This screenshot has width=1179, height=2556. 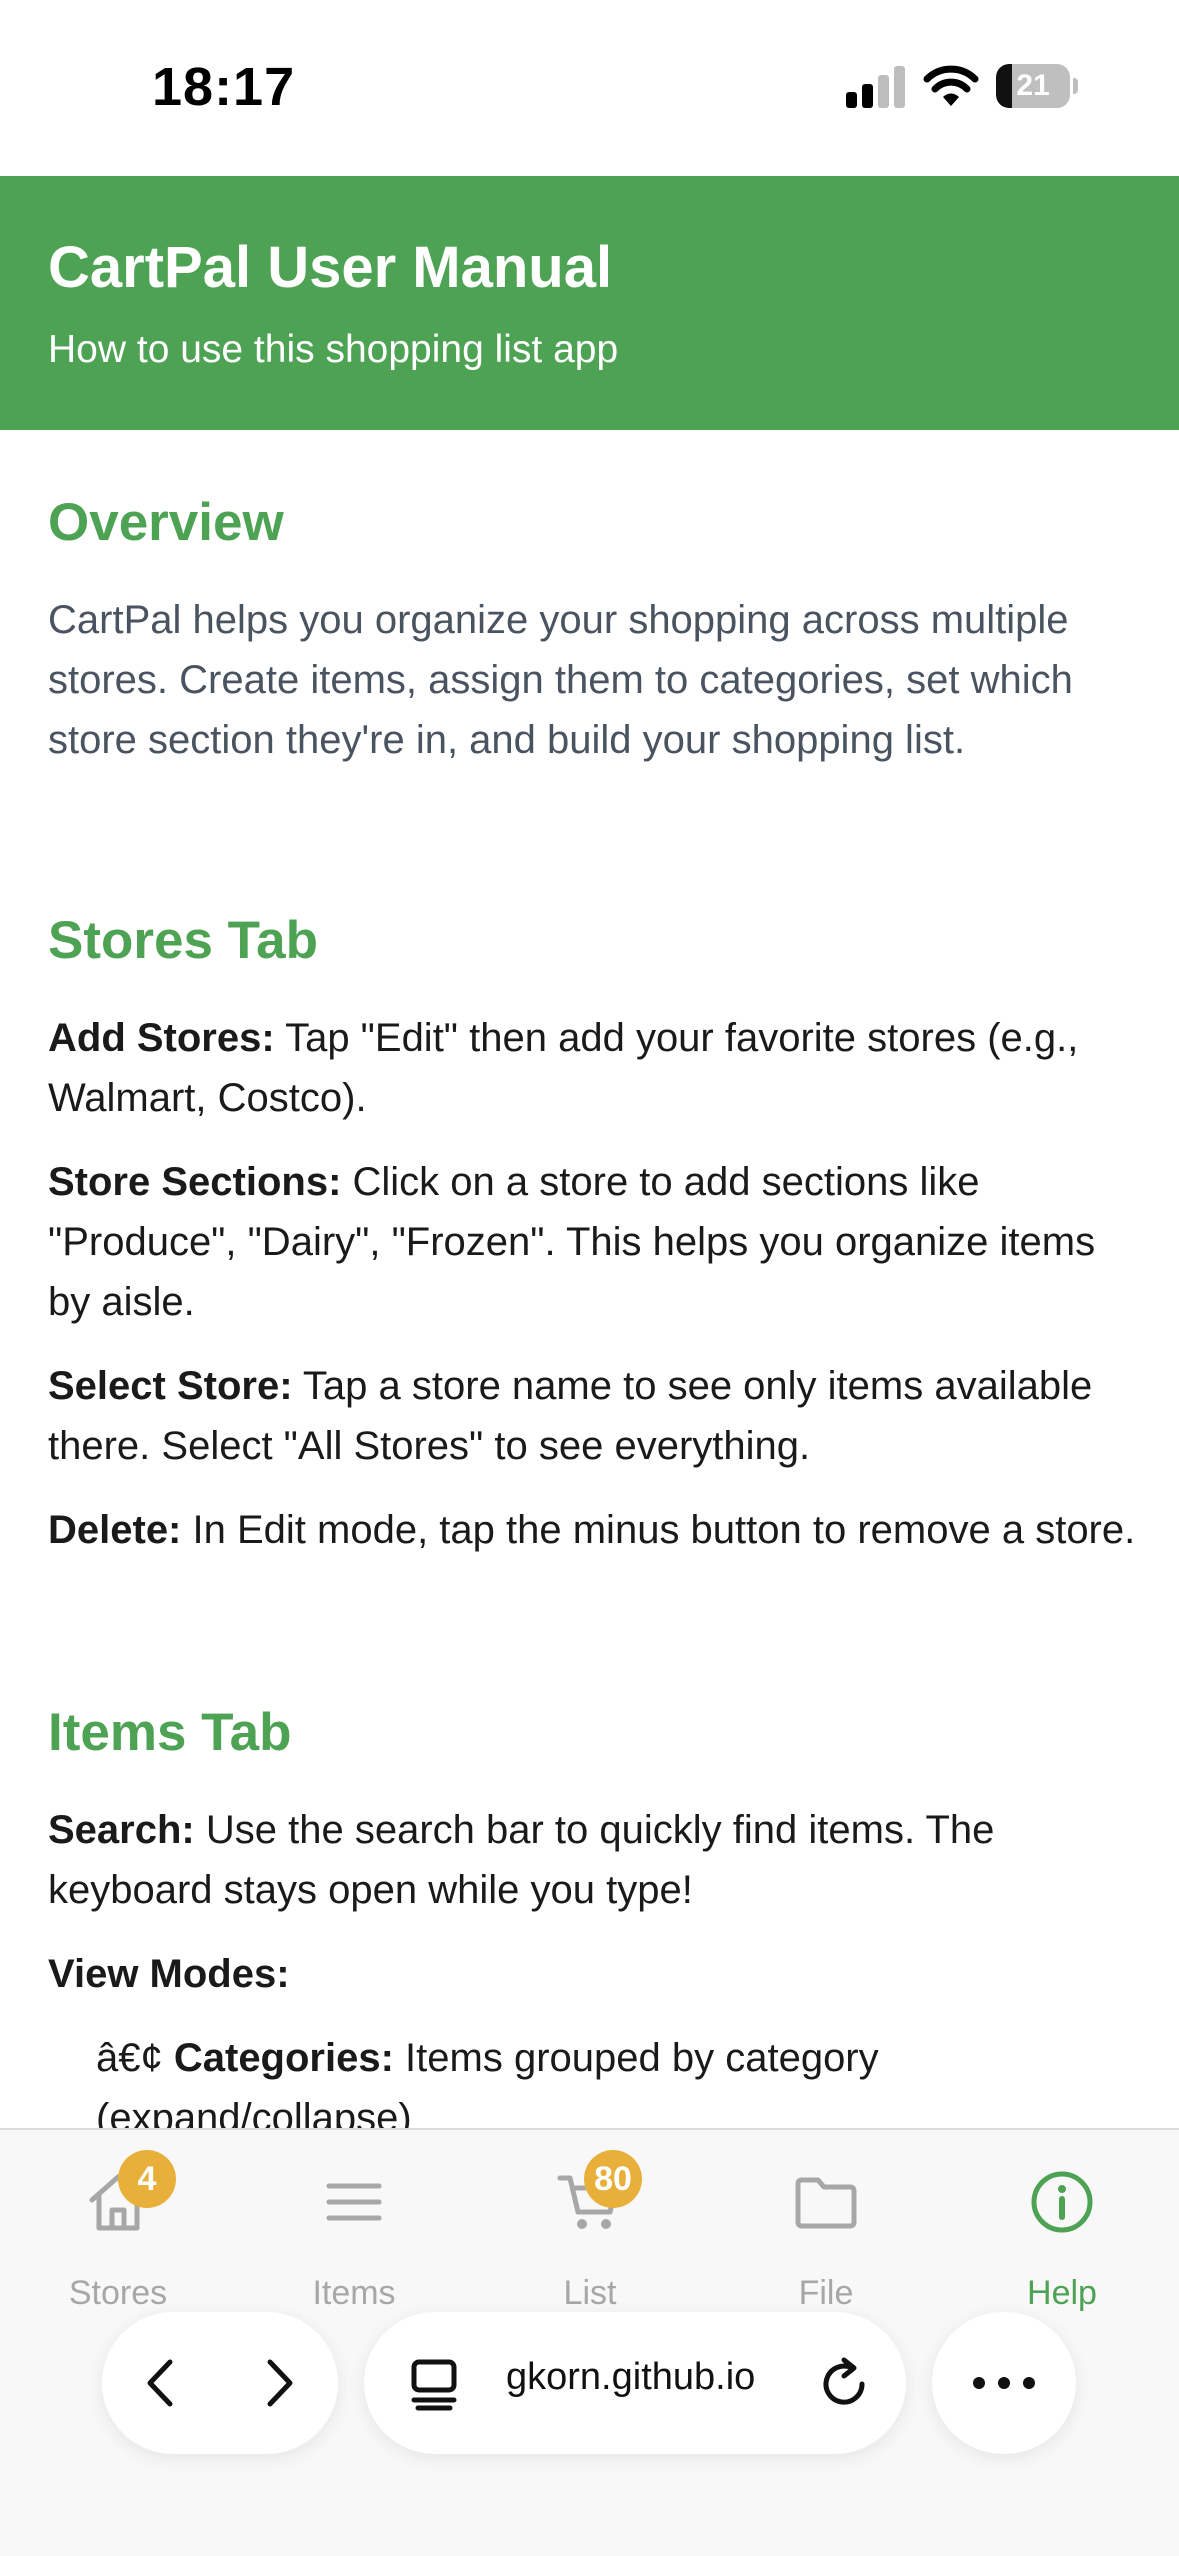 What do you see at coordinates (826, 2293) in the screenshot?
I see `tab-label: File` at bounding box center [826, 2293].